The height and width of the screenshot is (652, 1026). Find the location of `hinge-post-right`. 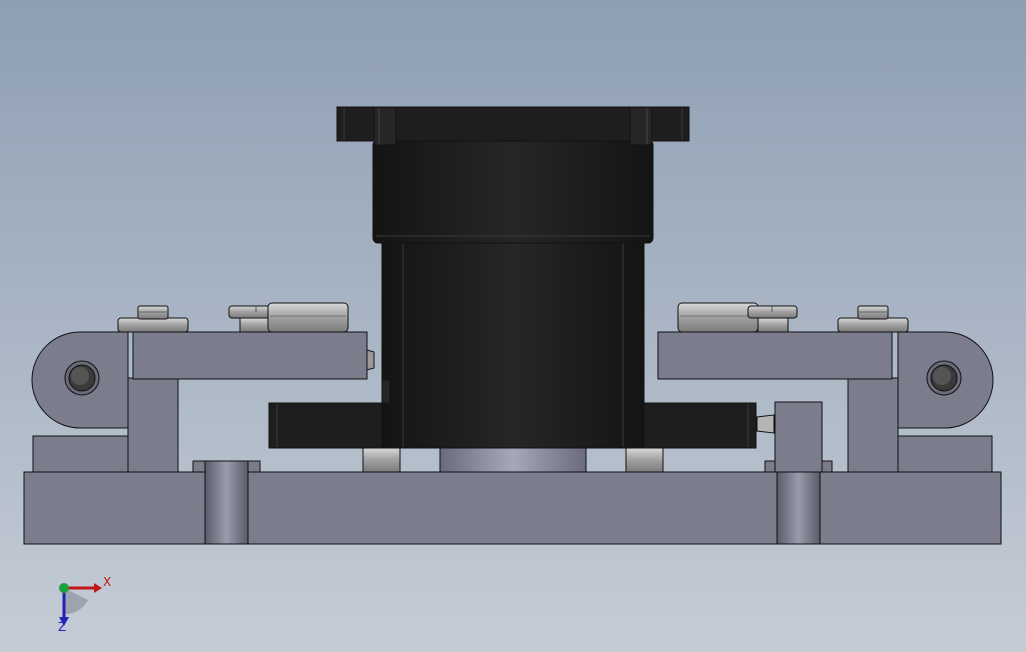

hinge-post-right is located at coordinates (873, 425).